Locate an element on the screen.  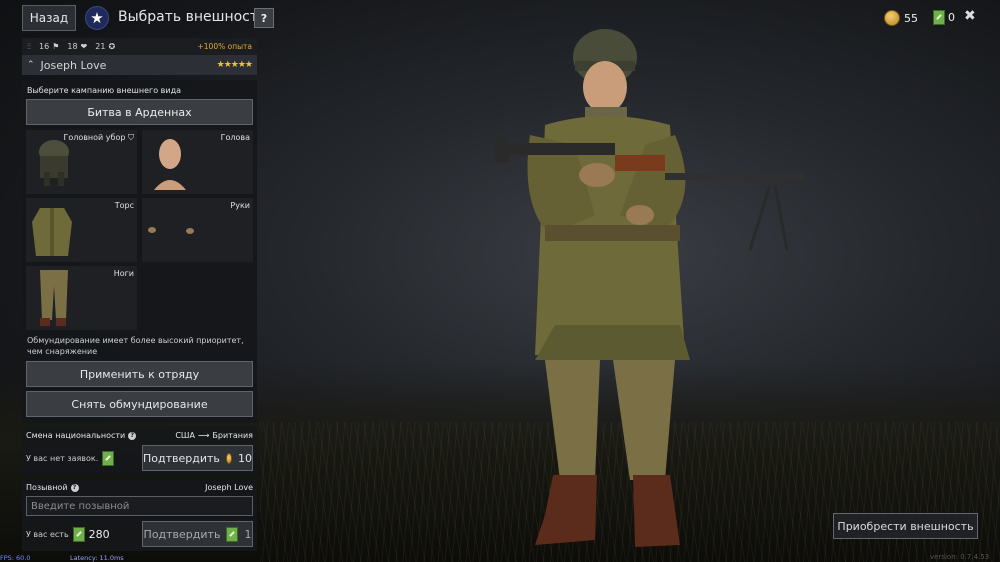
callsign-input: Введите позывной is located at coordinates (139, 506).